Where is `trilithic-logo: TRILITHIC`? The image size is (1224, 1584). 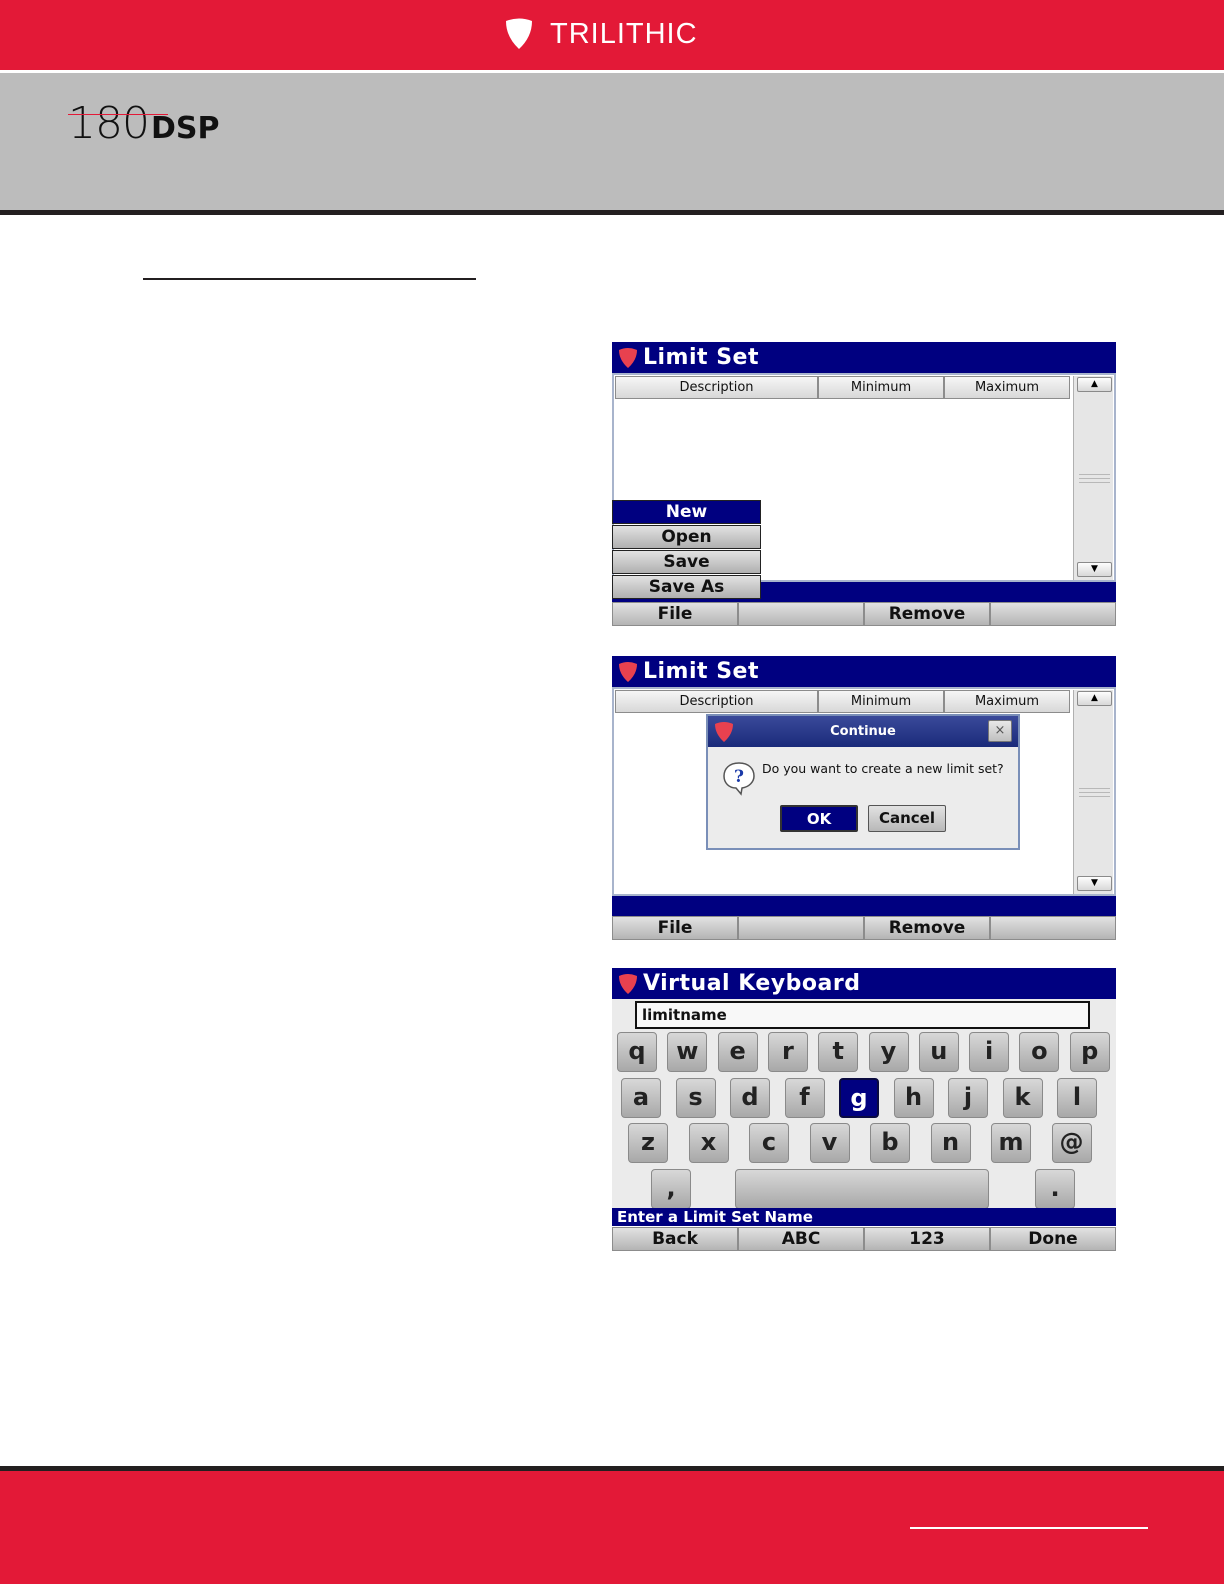 trilithic-logo: TRILITHIC is located at coordinates (601, 34).